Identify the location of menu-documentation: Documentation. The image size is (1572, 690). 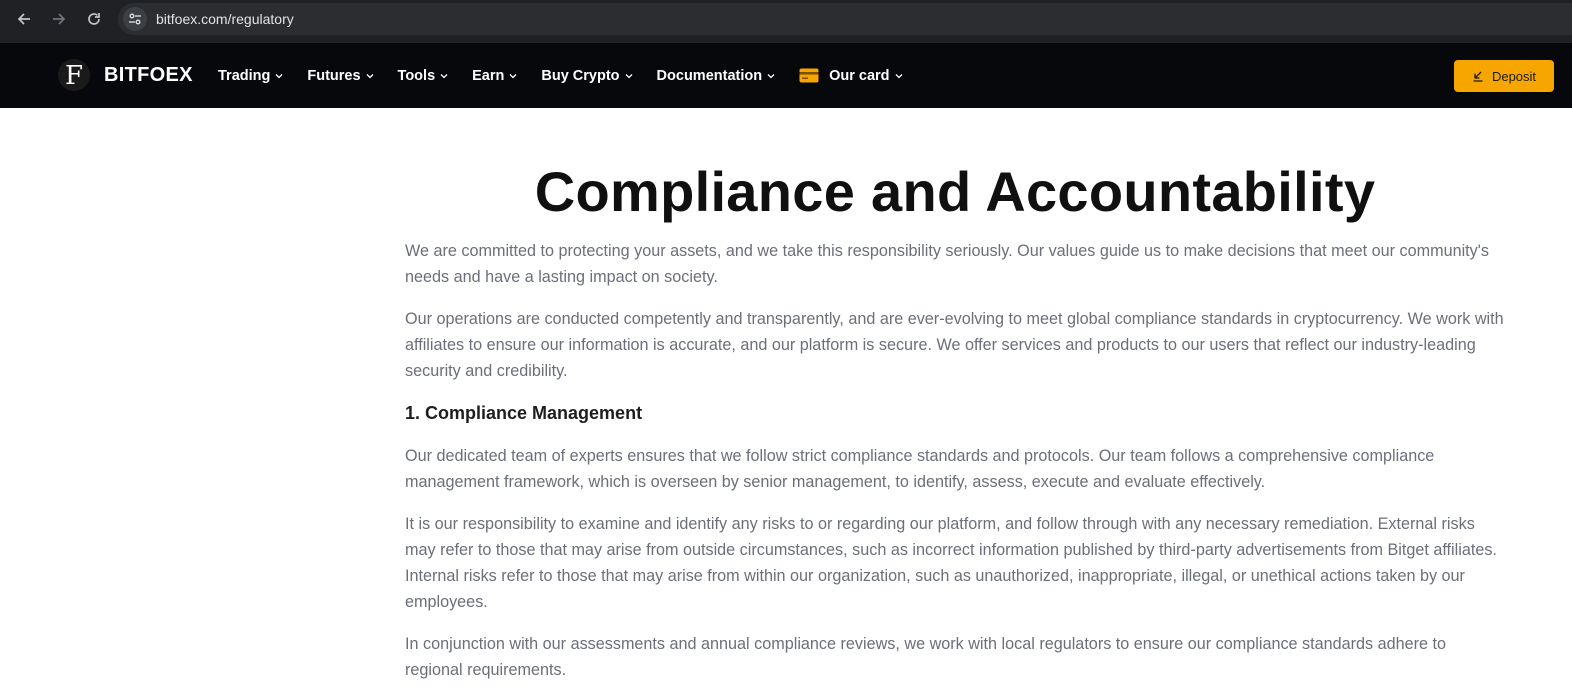
(716, 76).